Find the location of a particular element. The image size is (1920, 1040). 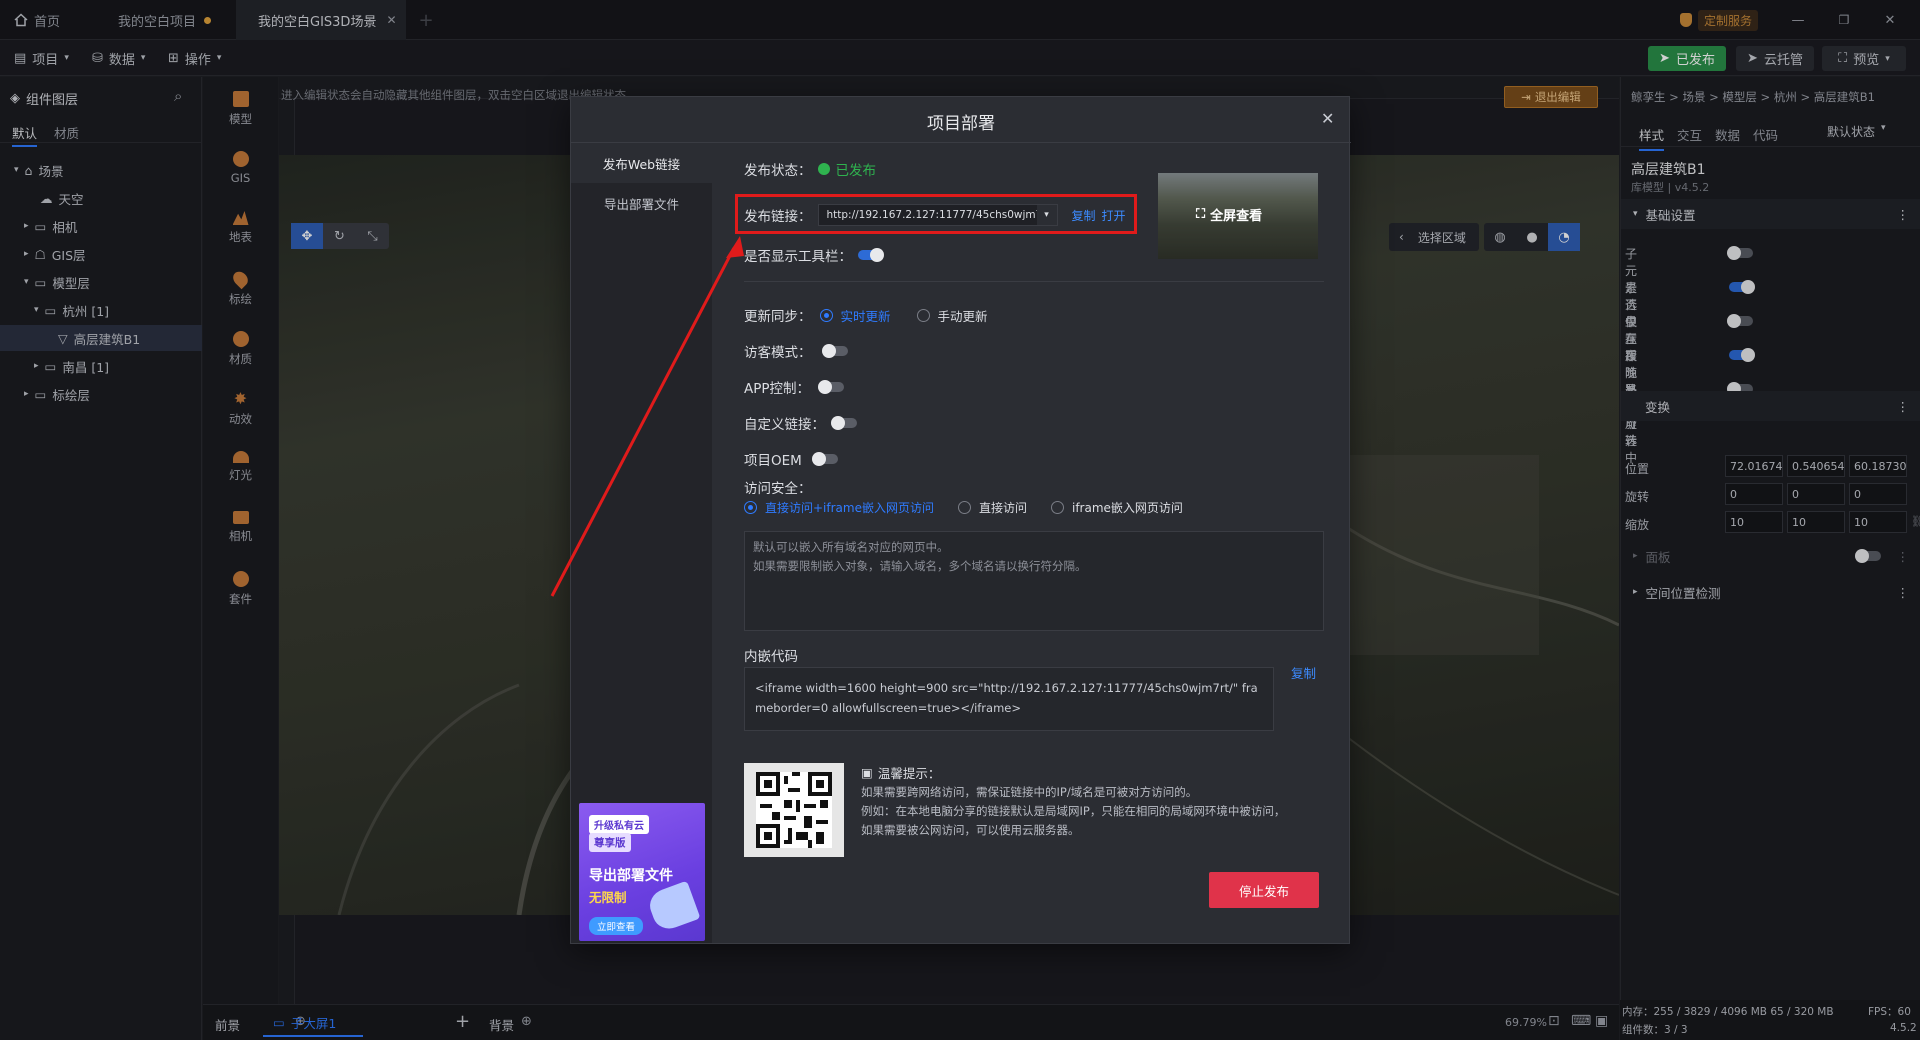

sync-row: 更新同步： 实时更新 手动更新 is located at coordinates (866, 315).